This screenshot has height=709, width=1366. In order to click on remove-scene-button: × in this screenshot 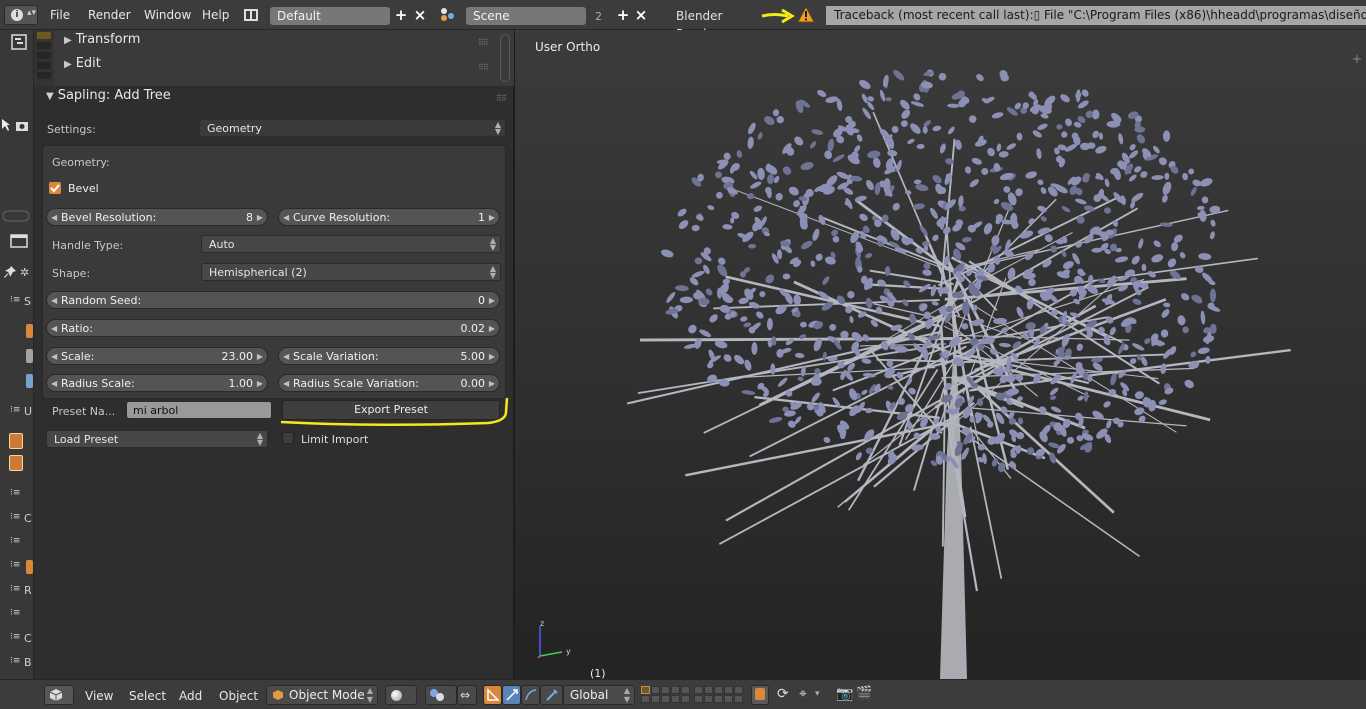, I will do `click(641, 15)`.